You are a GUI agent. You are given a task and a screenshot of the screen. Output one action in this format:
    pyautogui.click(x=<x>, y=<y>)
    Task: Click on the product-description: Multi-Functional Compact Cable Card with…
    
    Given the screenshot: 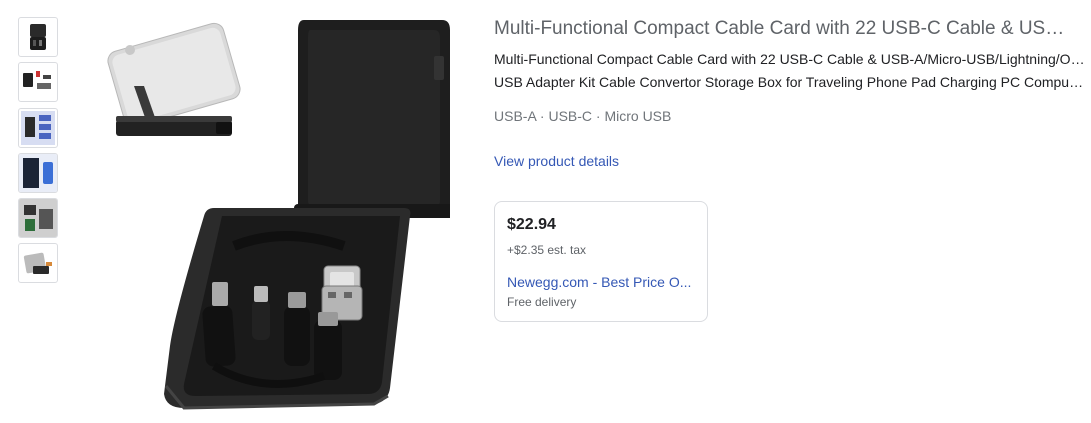 What is the action you would take?
    pyautogui.click(x=790, y=71)
    